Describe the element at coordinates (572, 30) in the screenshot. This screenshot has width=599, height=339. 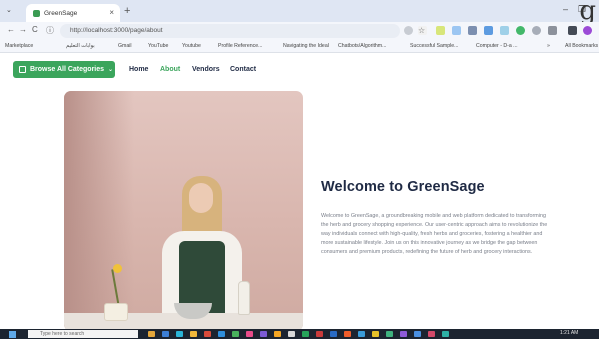
I see `side-panel-icon` at that location.